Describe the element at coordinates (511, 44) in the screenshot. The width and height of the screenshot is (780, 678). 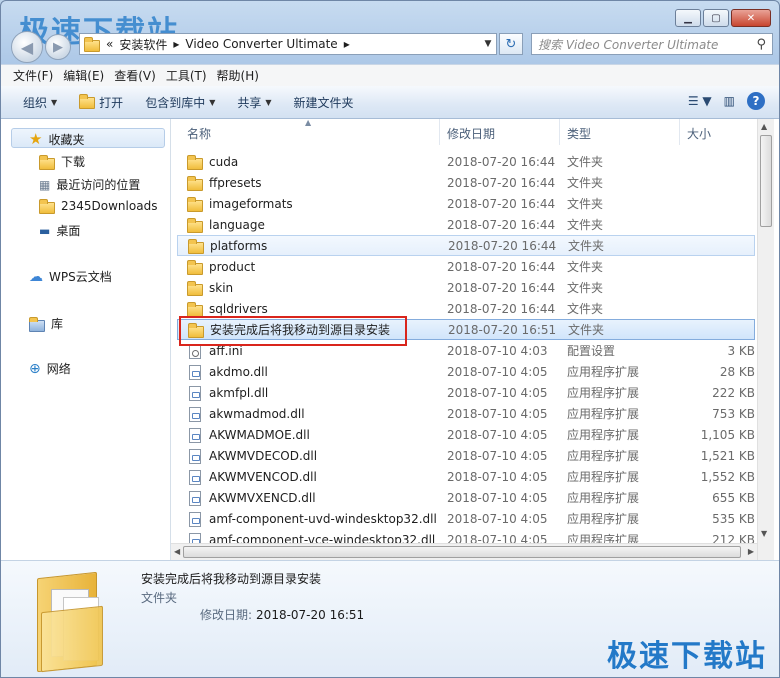
I see `refresh-button: ↻` at that location.